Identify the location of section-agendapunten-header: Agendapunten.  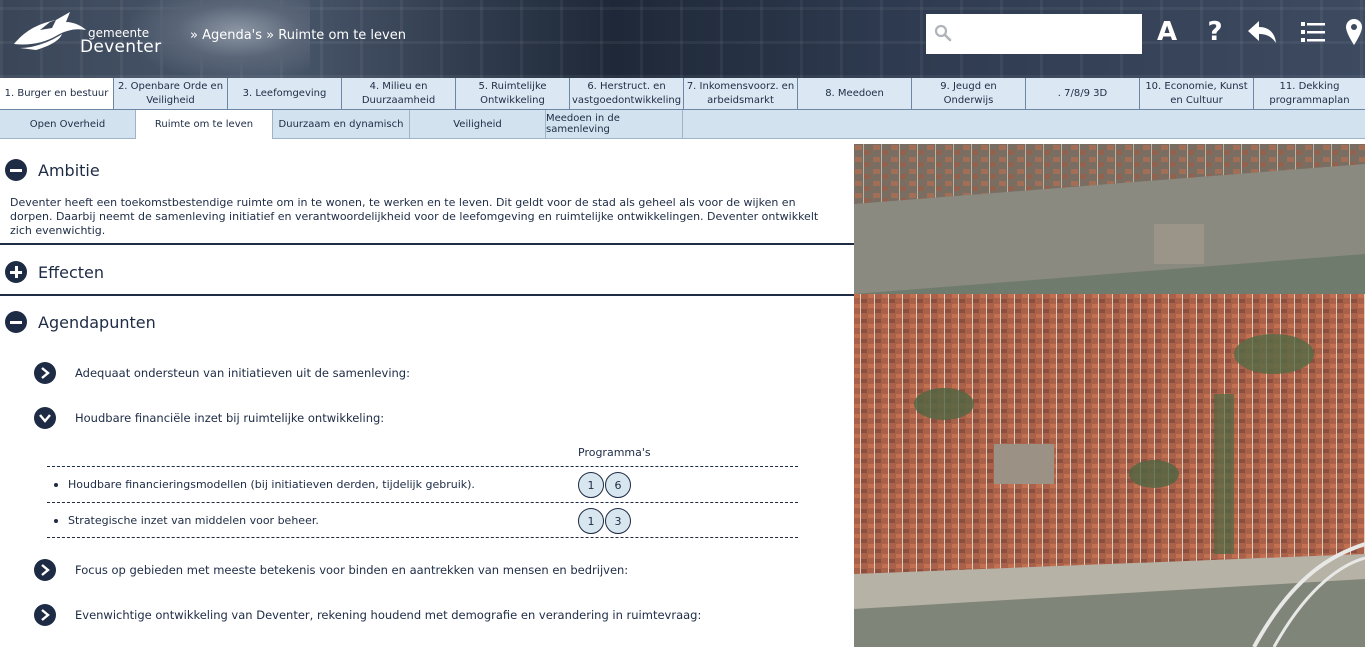
(427, 322).